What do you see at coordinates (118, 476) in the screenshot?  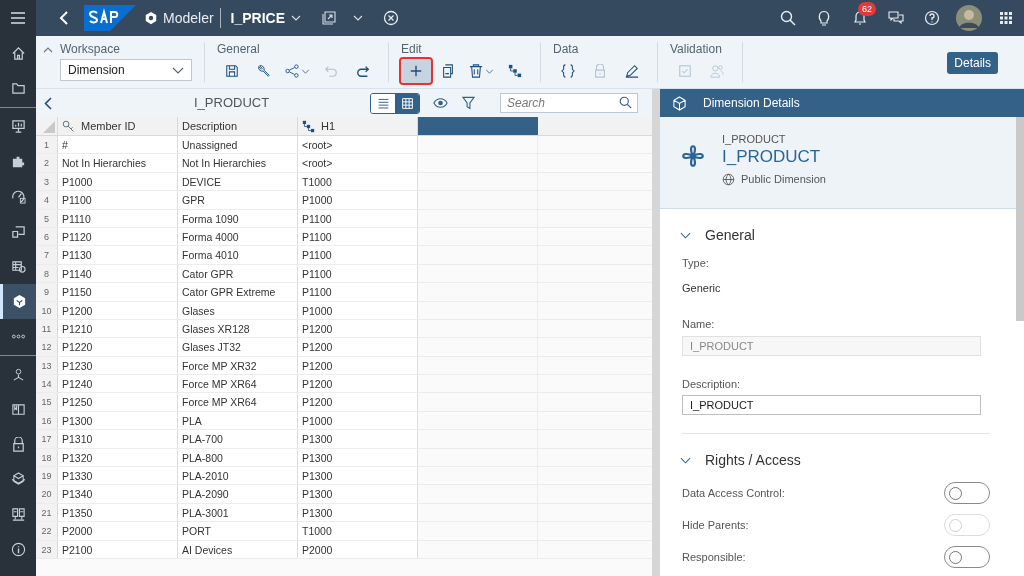 I see `table-cell: P1330` at bounding box center [118, 476].